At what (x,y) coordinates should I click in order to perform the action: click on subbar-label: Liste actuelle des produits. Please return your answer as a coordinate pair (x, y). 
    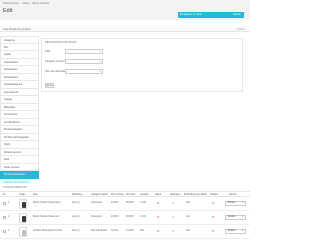
    Looking at the image, I should click on (17, 29).